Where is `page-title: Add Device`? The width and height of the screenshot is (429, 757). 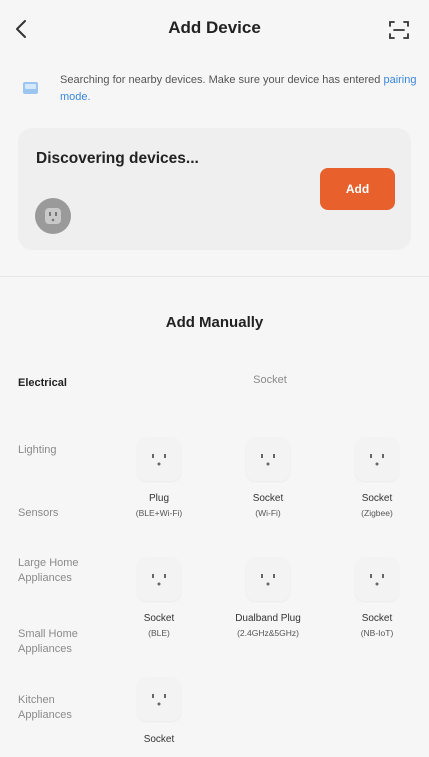
page-title: Add Device is located at coordinates (214, 27).